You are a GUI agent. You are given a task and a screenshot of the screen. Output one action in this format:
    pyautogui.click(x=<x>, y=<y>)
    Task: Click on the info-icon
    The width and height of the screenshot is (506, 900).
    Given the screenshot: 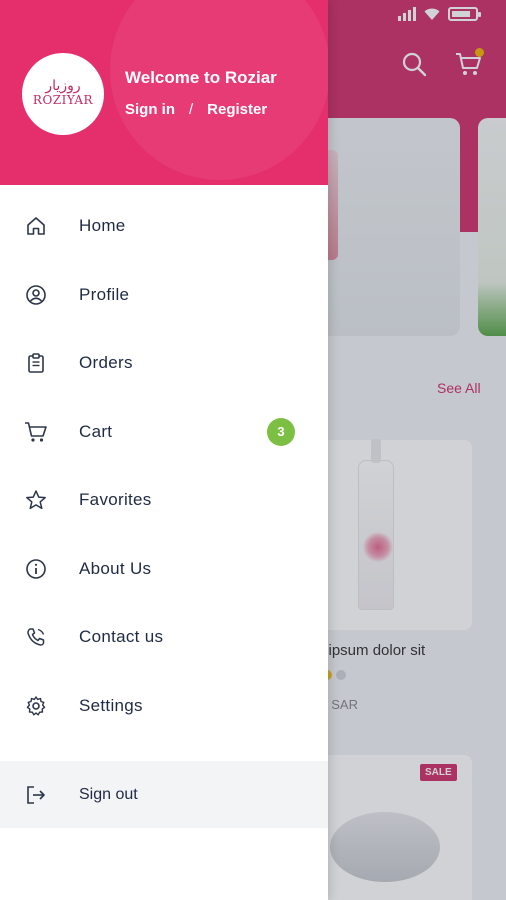 What is the action you would take?
    pyautogui.click(x=36, y=569)
    